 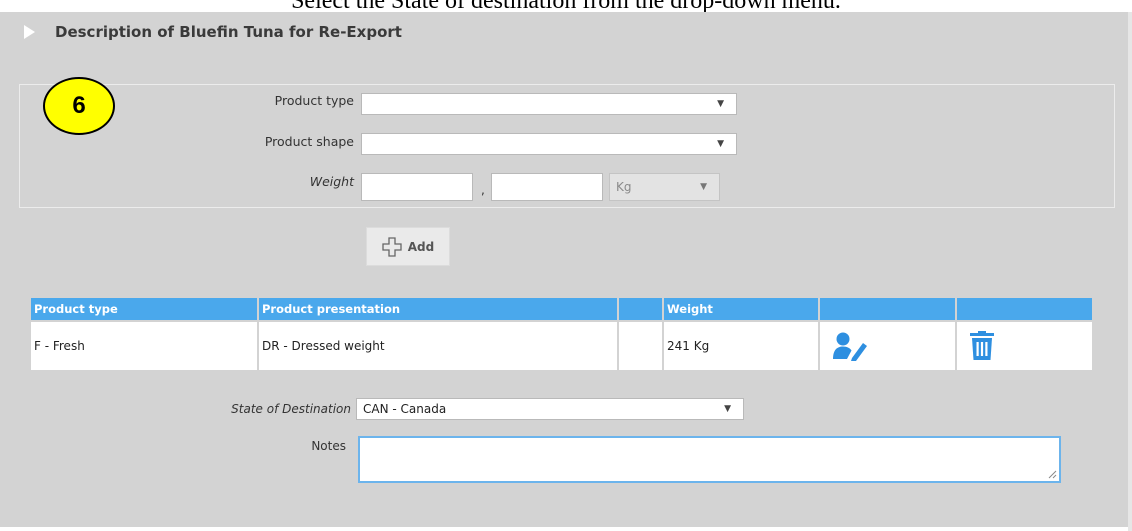 I want to click on add-button: Add, so click(x=408, y=246).